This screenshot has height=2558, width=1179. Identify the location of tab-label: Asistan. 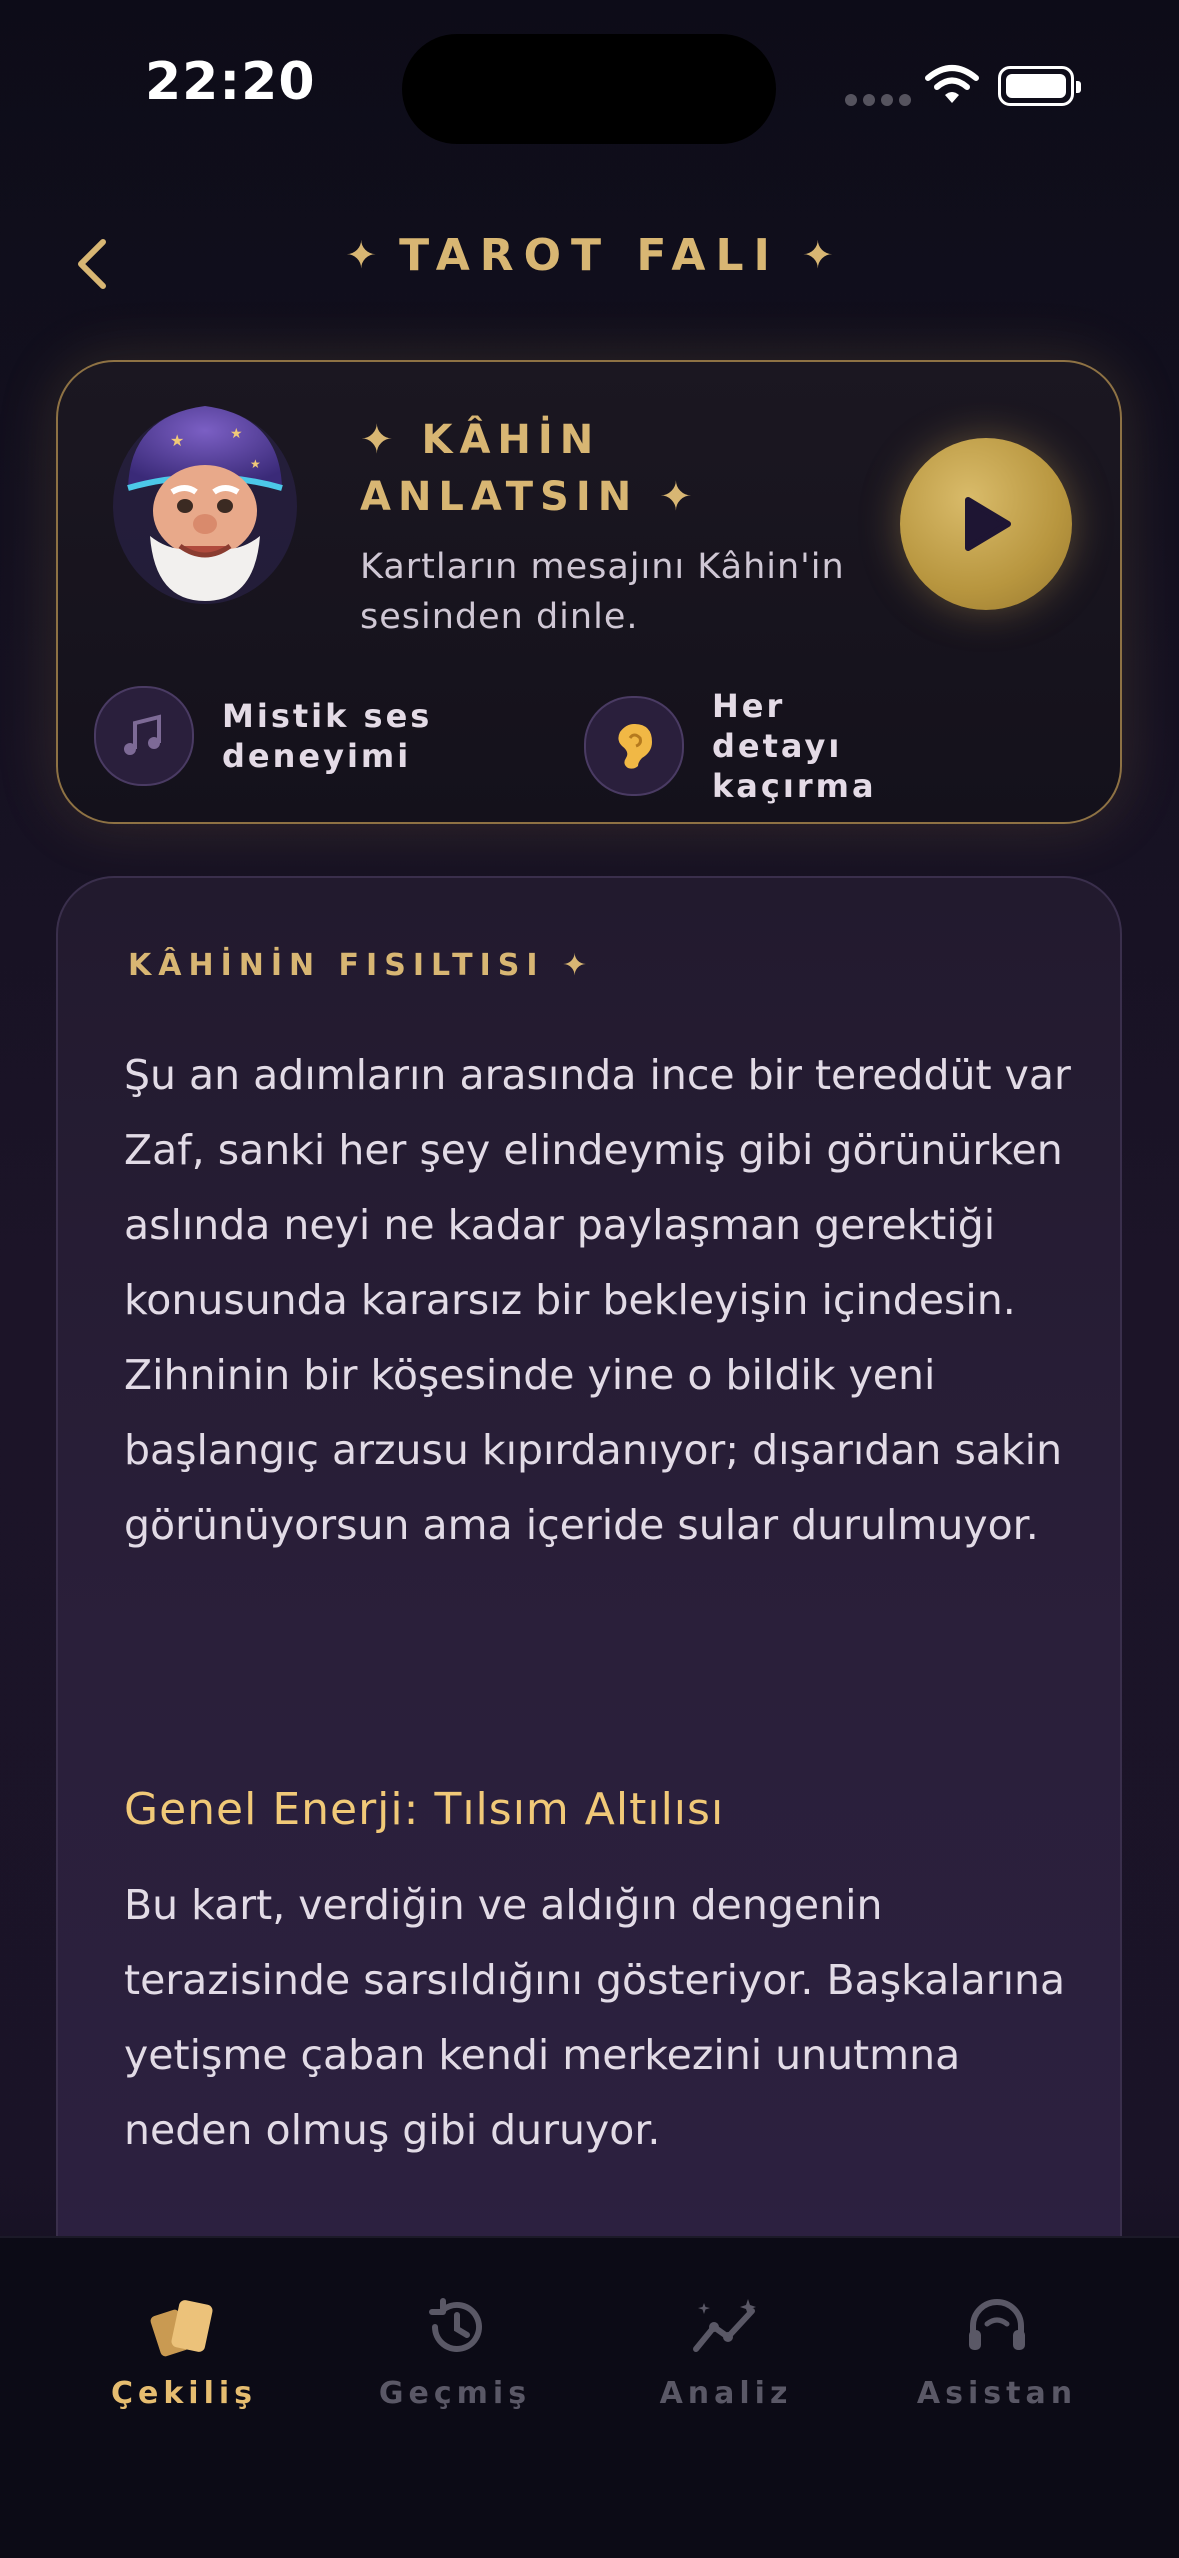
(997, 2393).